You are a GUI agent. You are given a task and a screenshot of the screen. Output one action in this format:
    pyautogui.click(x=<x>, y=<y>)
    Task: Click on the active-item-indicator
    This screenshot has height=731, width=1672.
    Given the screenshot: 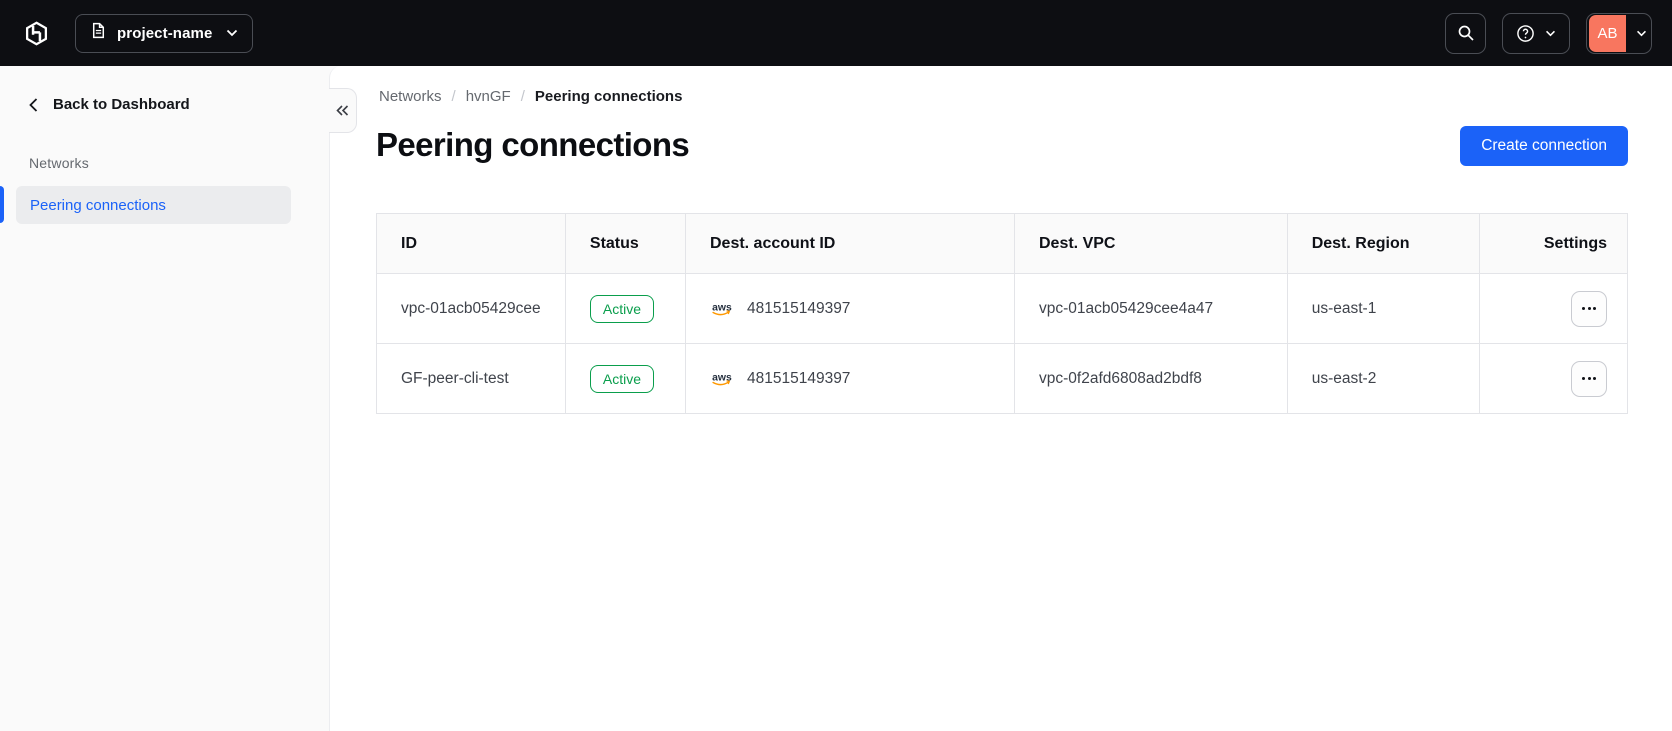 What is the action you would take?
    pyautogui.click(x=2, y=204)
    